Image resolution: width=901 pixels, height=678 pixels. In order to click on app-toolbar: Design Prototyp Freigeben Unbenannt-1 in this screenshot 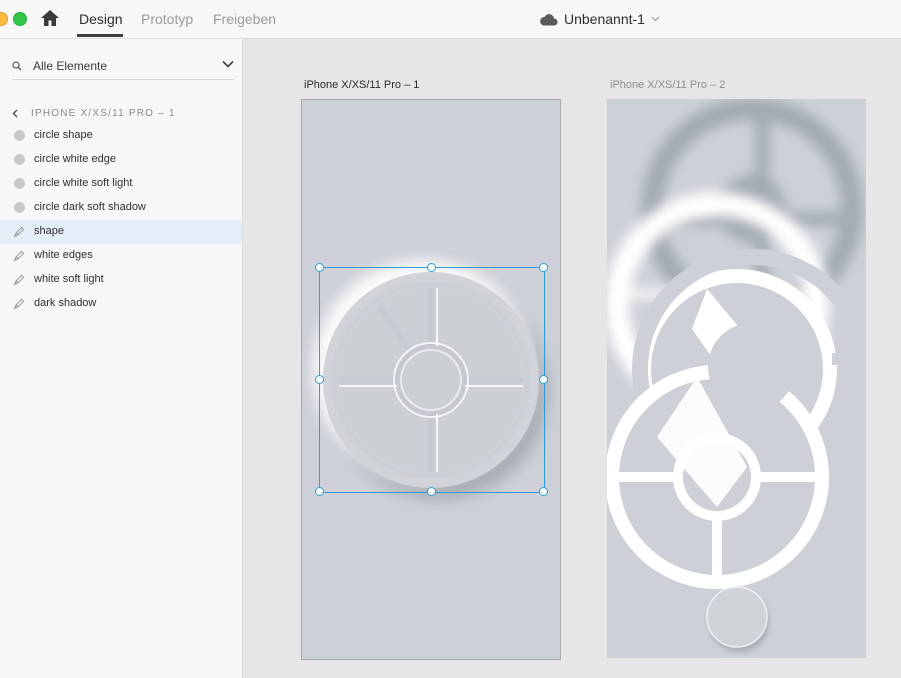, I will do `click(450, 19)`.